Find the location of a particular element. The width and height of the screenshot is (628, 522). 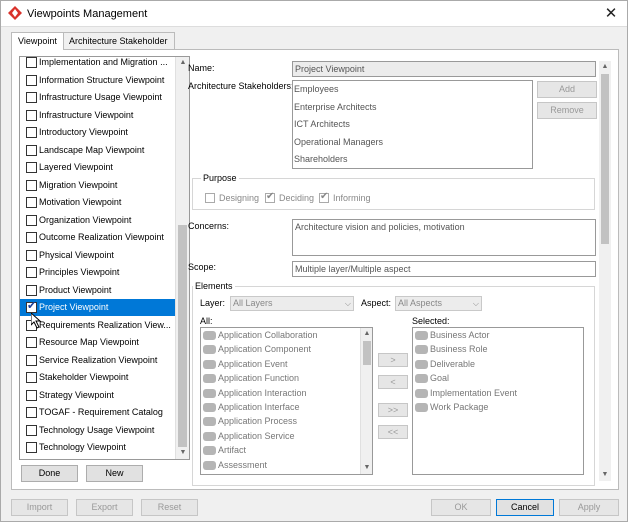

viewpoint-list-item: Organization Viewpoint is located at coordinates (97, 220).